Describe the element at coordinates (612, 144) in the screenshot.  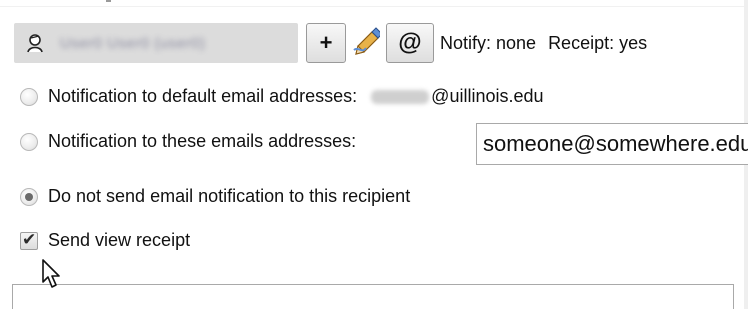
I see `custom-email-input` at that location.